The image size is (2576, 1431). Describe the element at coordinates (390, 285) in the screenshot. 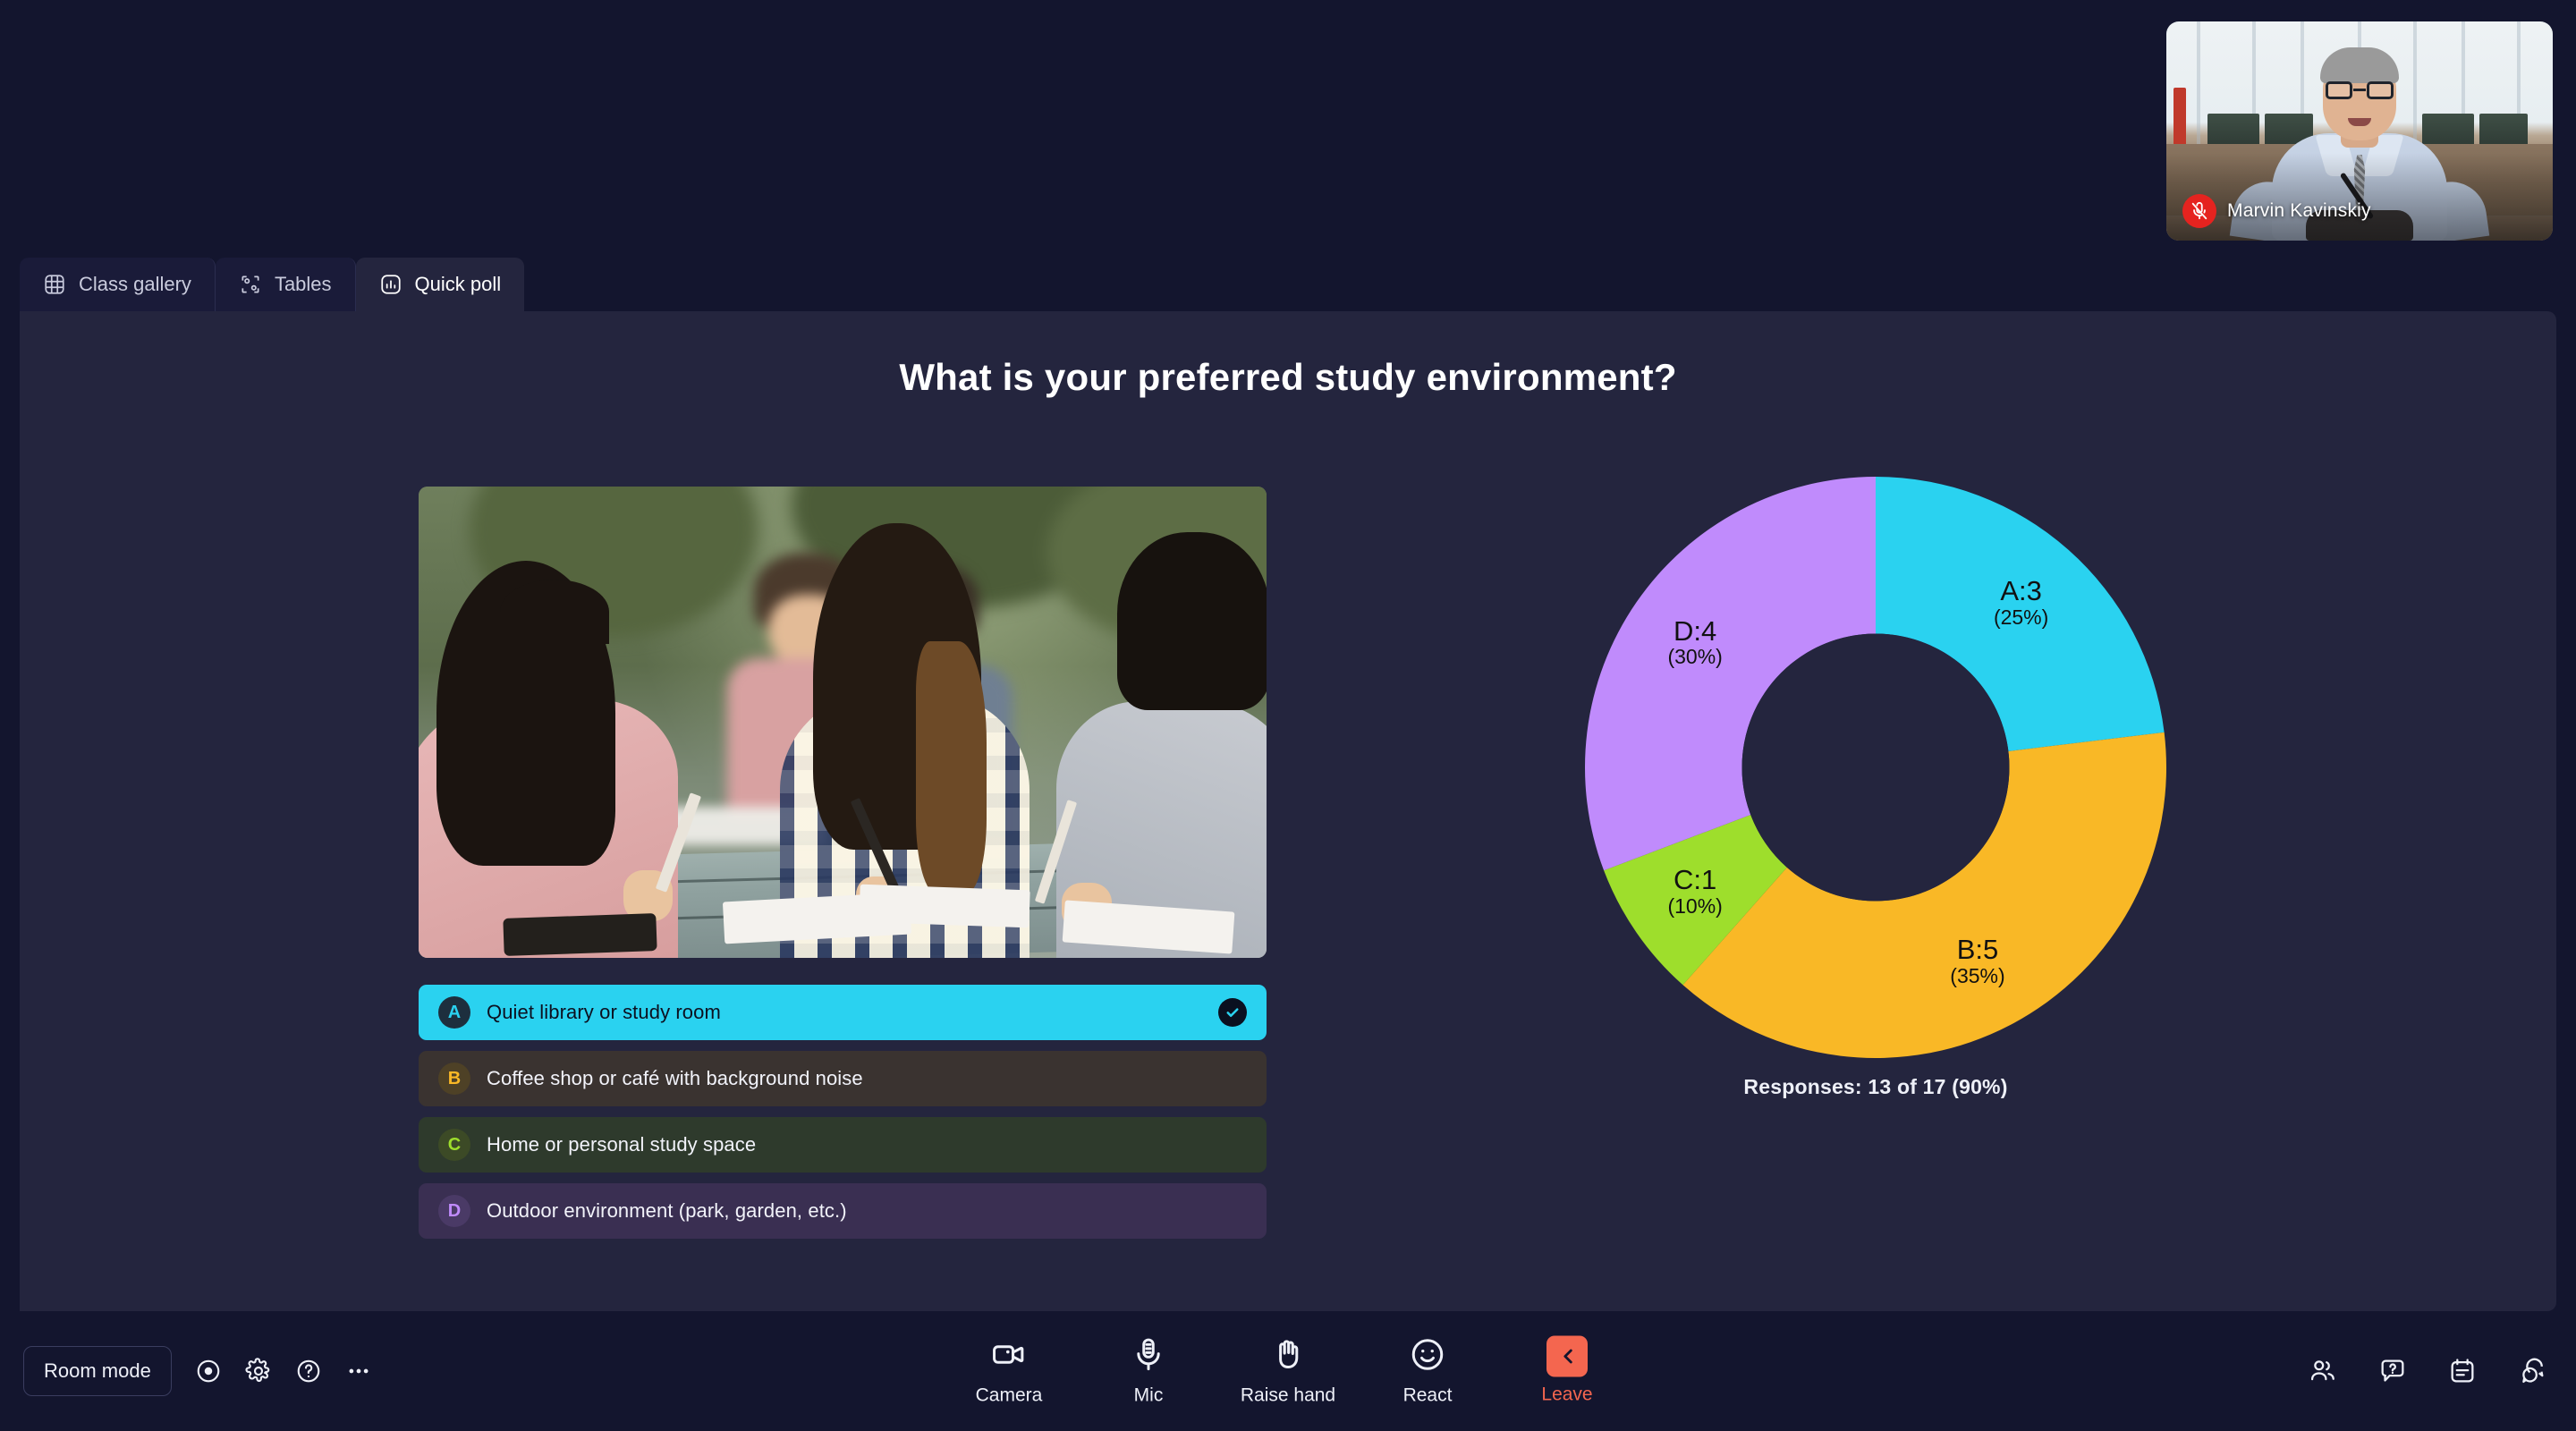

I see `bar-chart-icon` at that location.